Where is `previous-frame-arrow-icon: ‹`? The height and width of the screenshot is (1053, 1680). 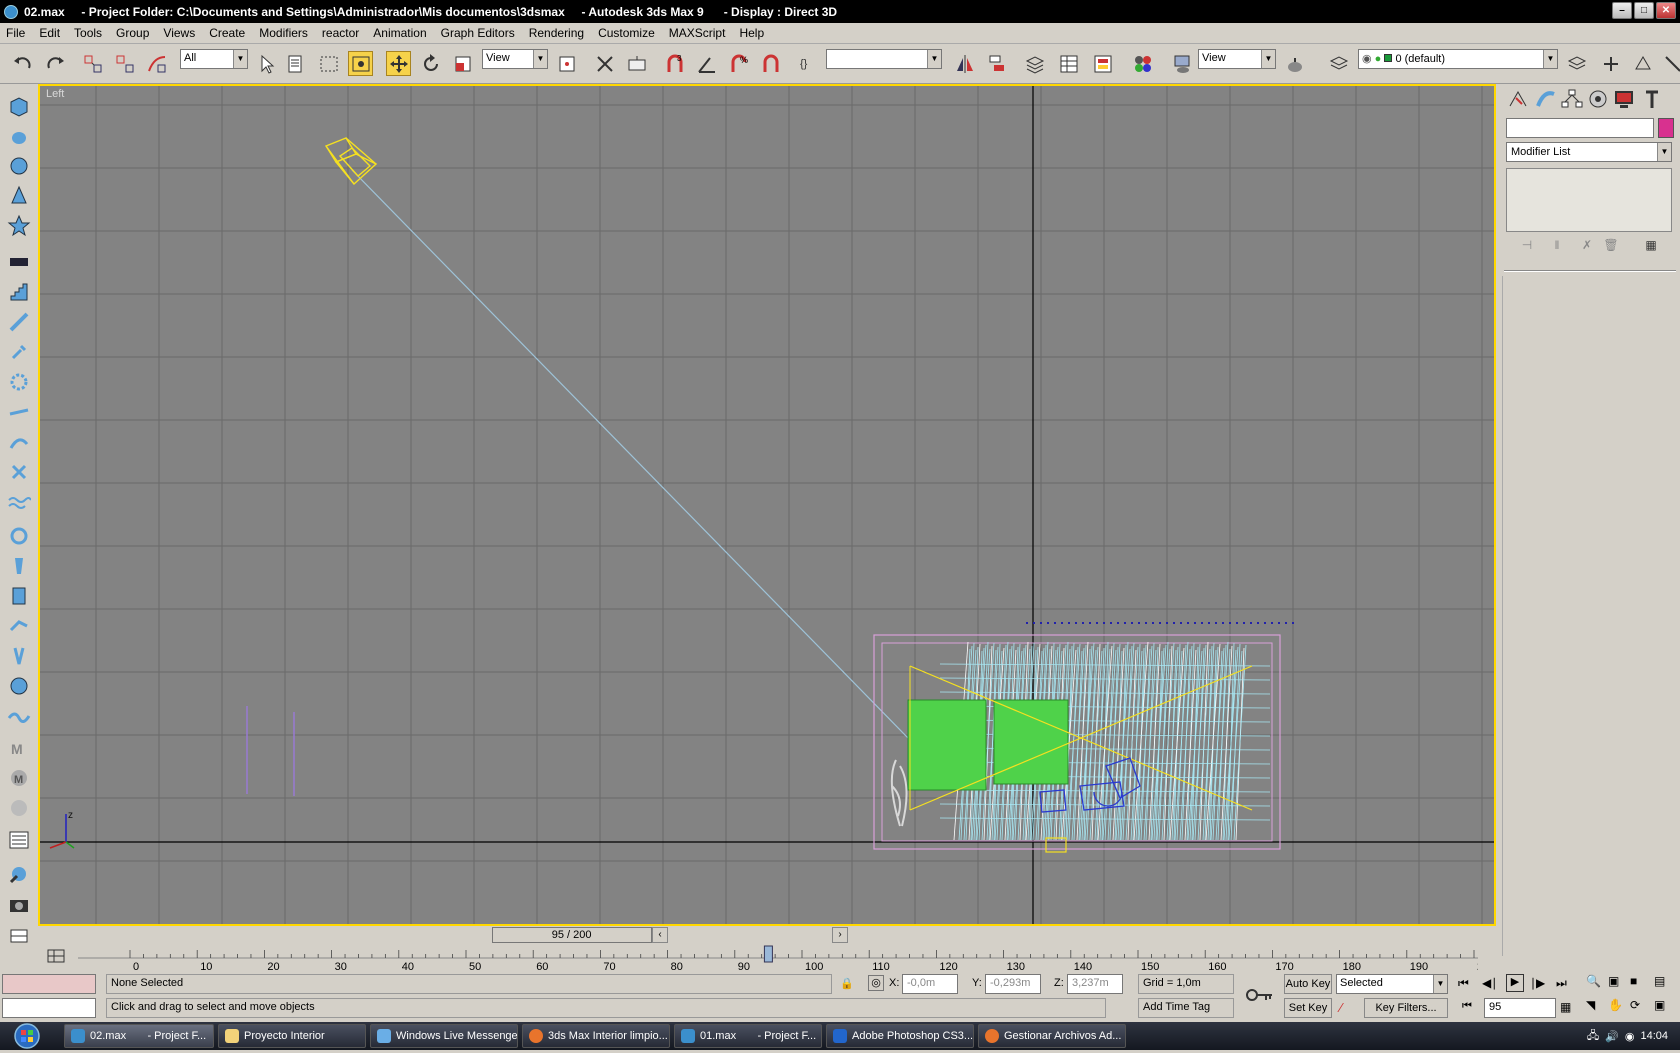
previous-frame-arrow-icon: ‹ is located at coordinates (660, 935).